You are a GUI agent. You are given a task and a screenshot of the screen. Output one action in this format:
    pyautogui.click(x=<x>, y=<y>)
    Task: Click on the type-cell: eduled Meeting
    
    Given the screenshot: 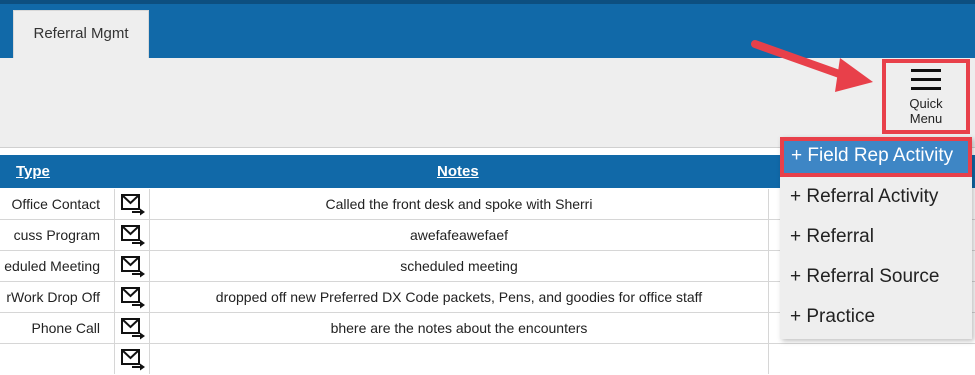 What is the action you would take?
    pyautogui.click(x=57, y=266)
    